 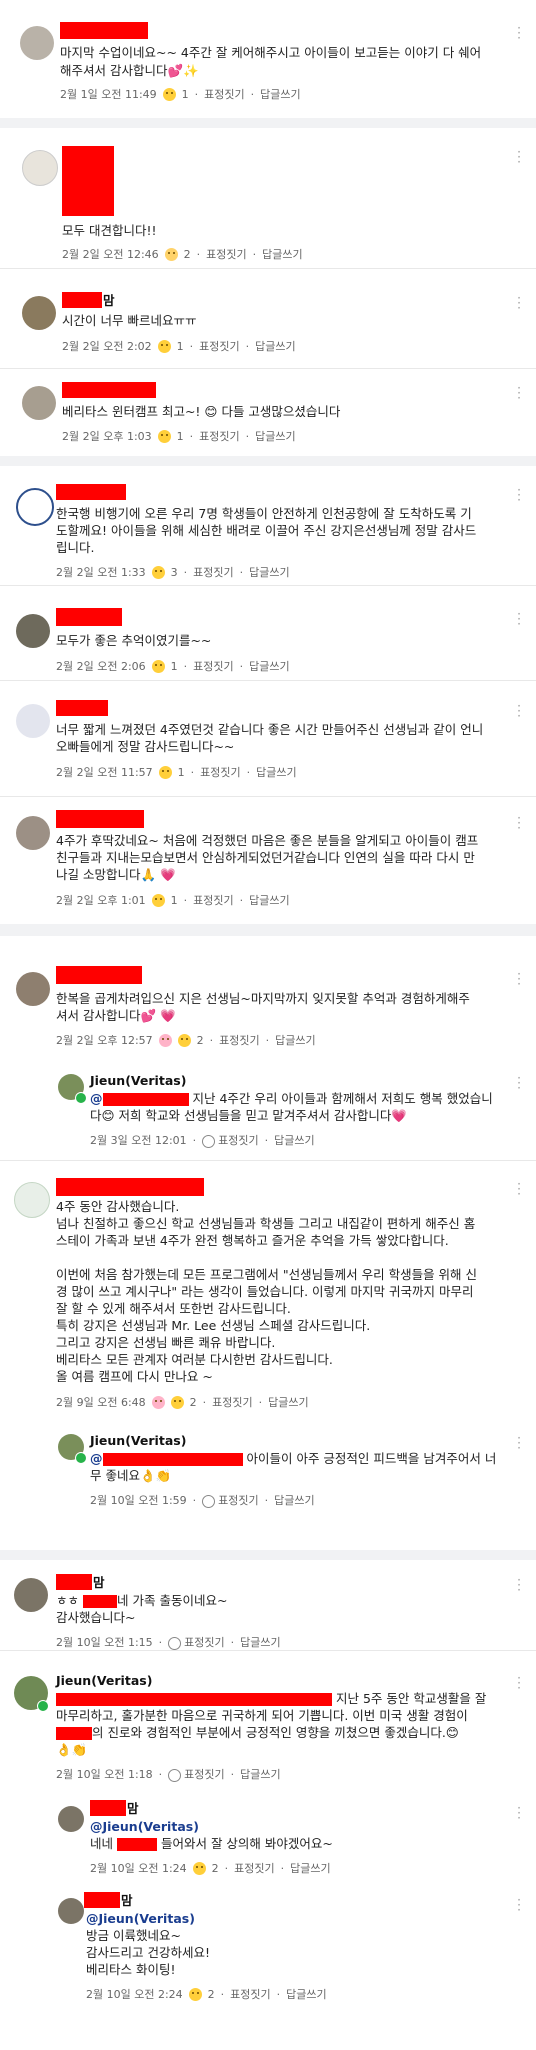 What do you see at coordinates (134, 1994) in the screenshot?
I see `timestamp: 2월 10일 오전 2:24` at bounding box center [134, 1994].